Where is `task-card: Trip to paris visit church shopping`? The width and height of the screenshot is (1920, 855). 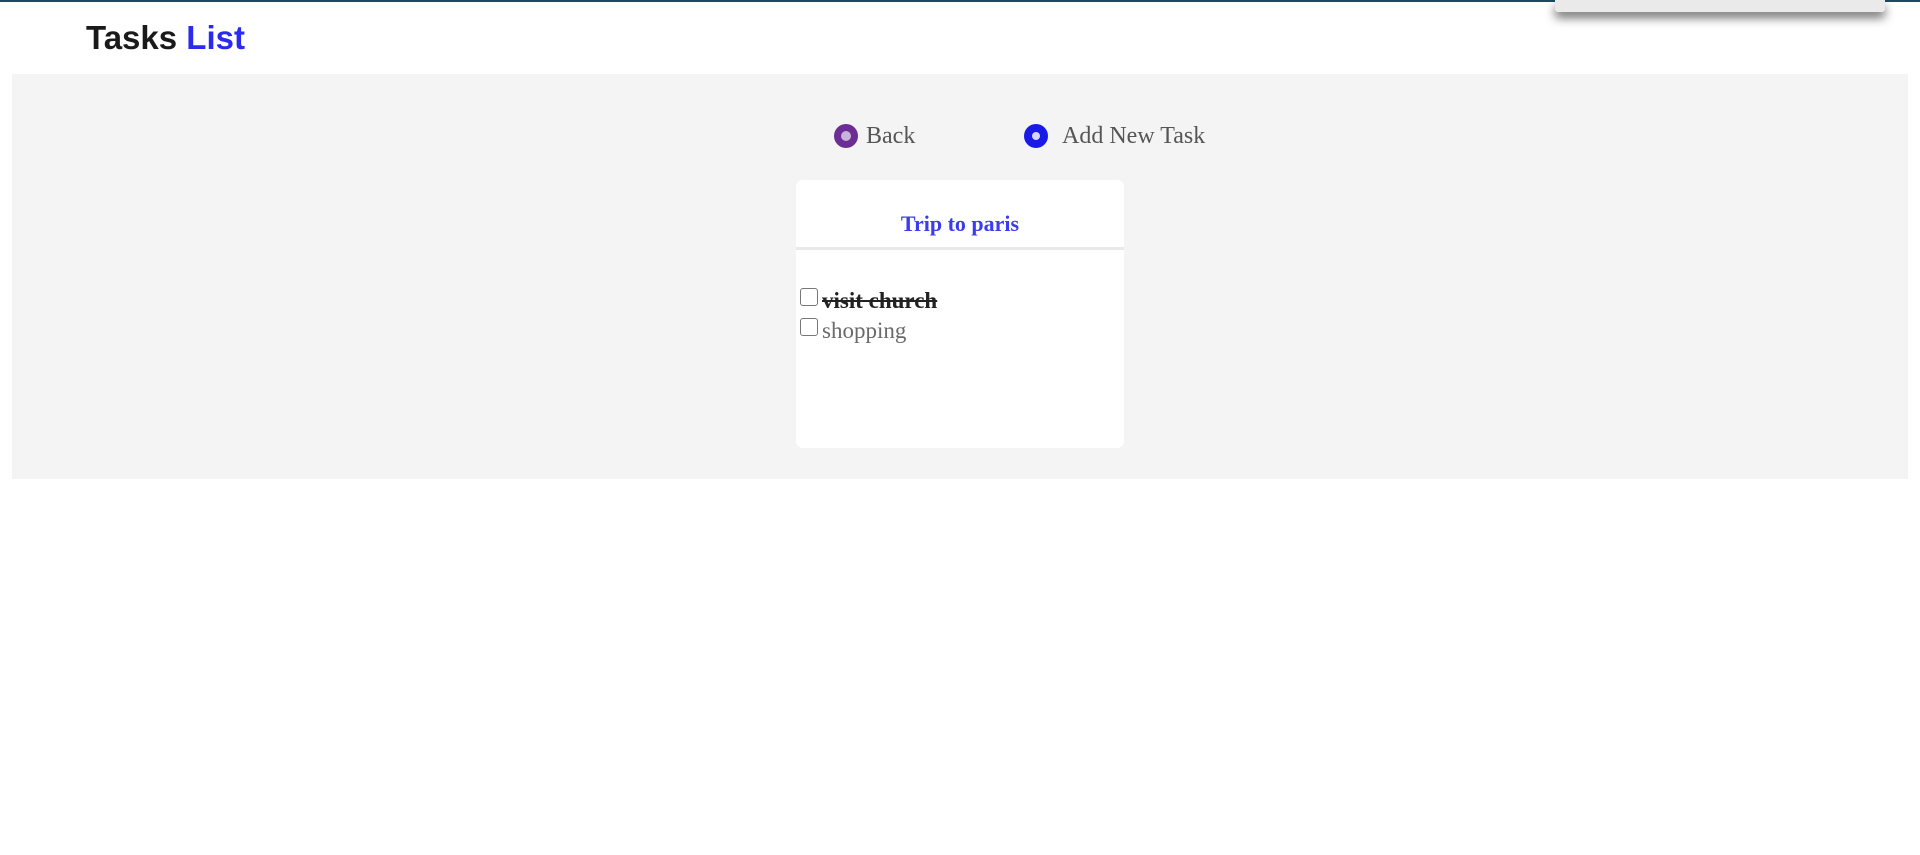 task-card: Trip to paris visit church shopping is located at coordinates (960, 314).